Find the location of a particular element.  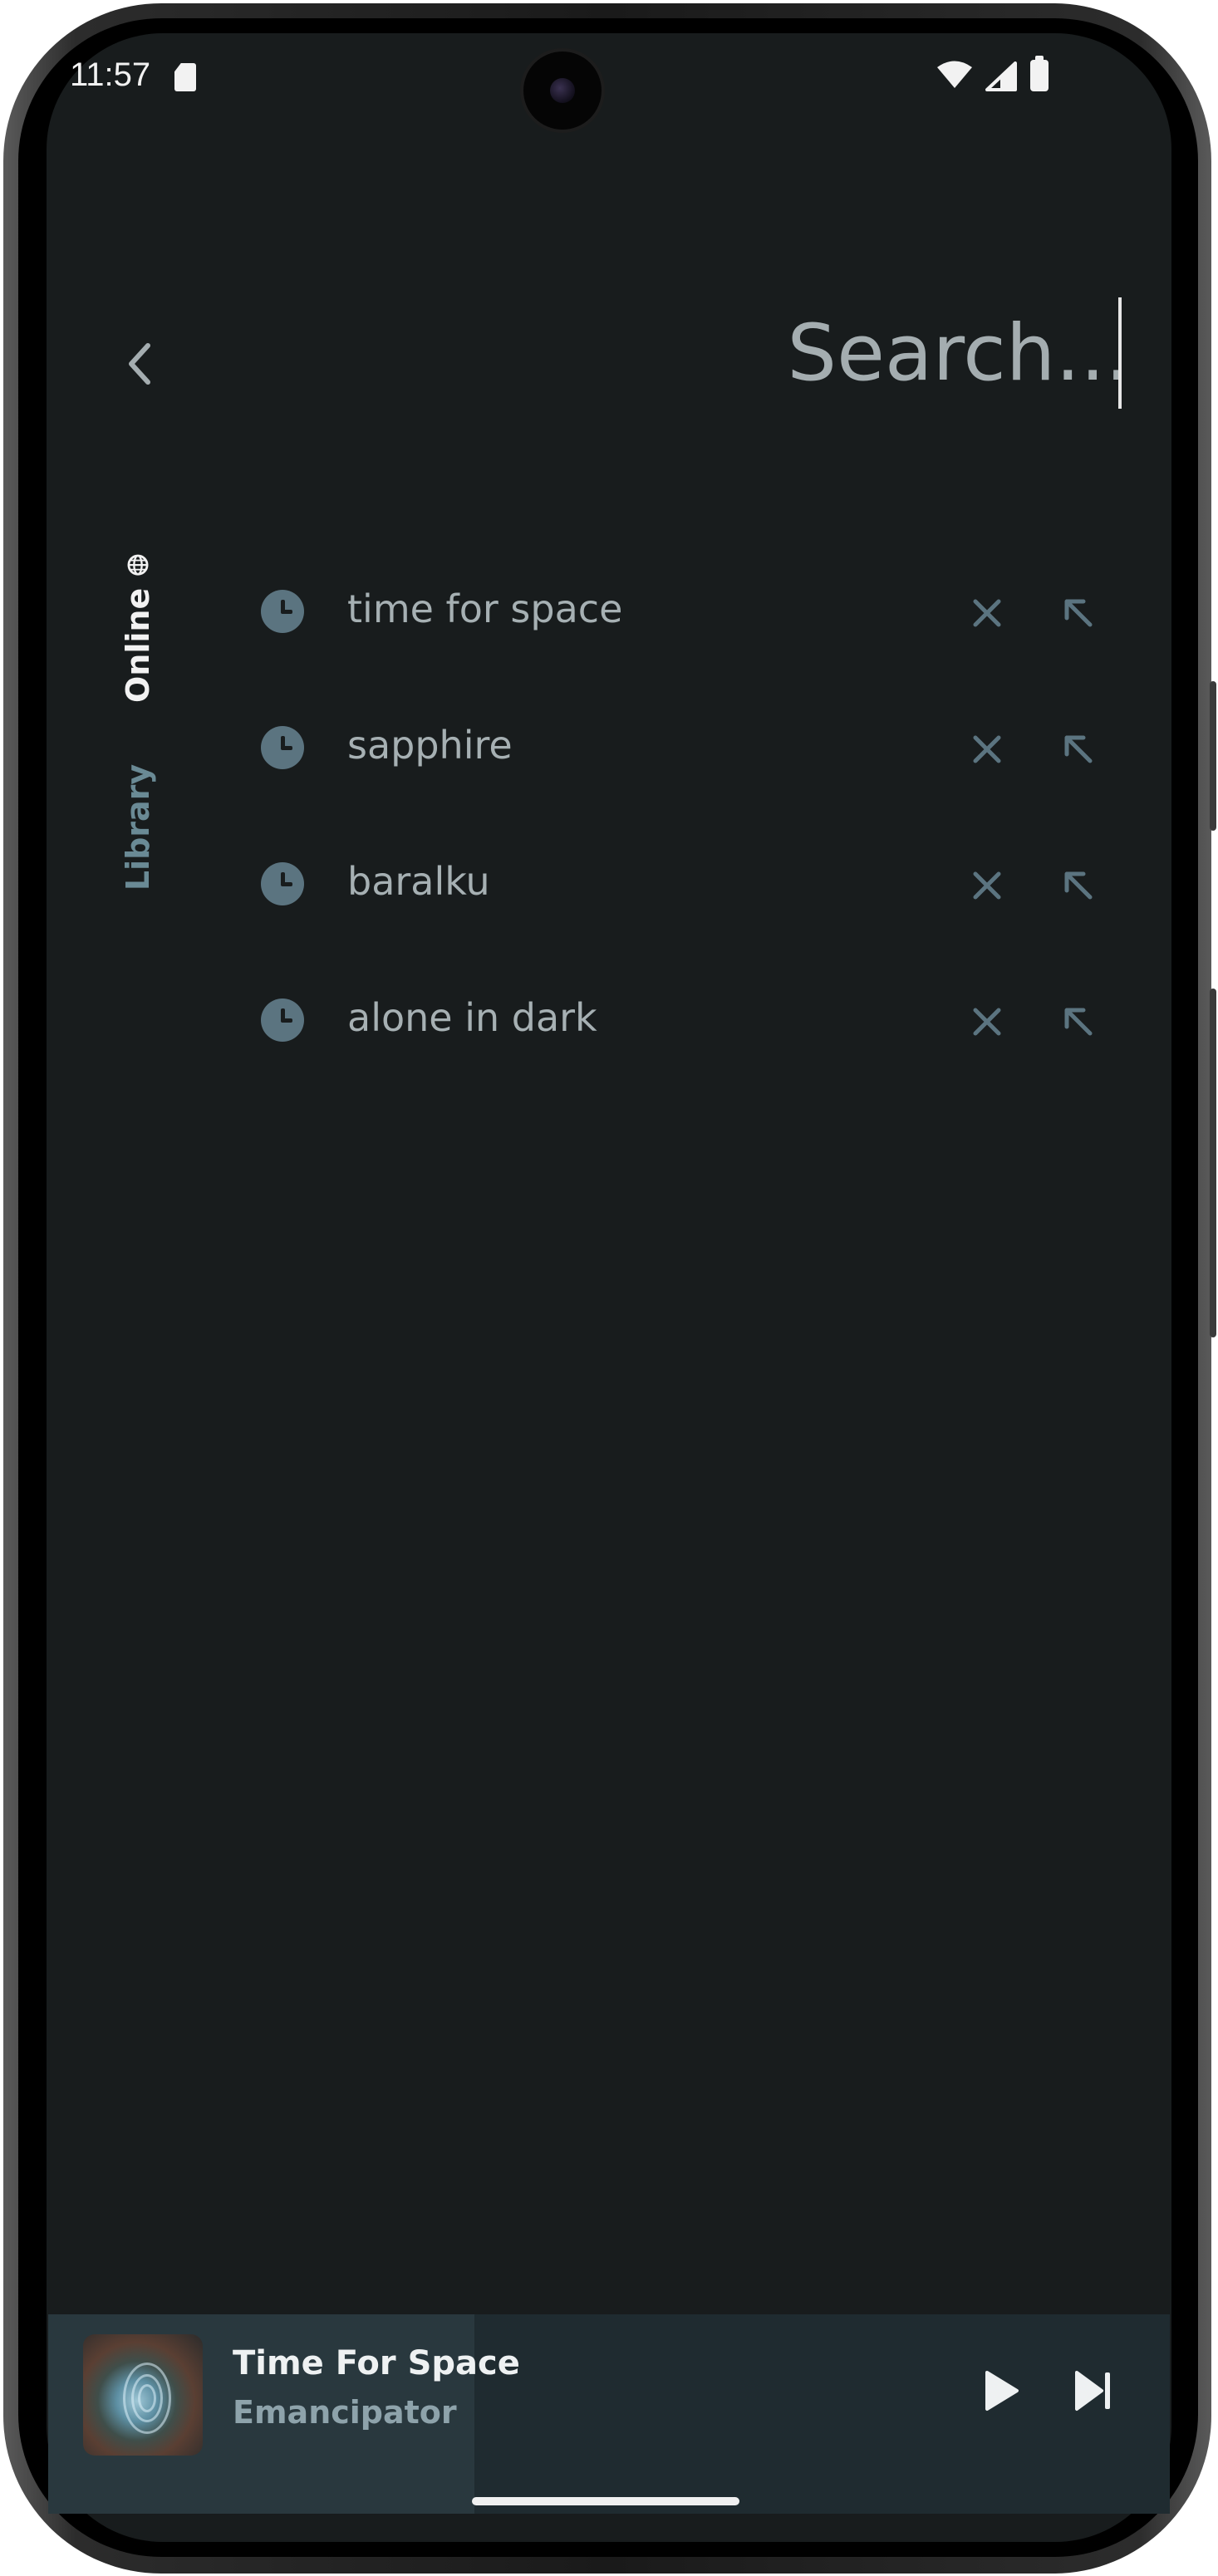

skip-next-icon is located at coordinates (1092, 2391).